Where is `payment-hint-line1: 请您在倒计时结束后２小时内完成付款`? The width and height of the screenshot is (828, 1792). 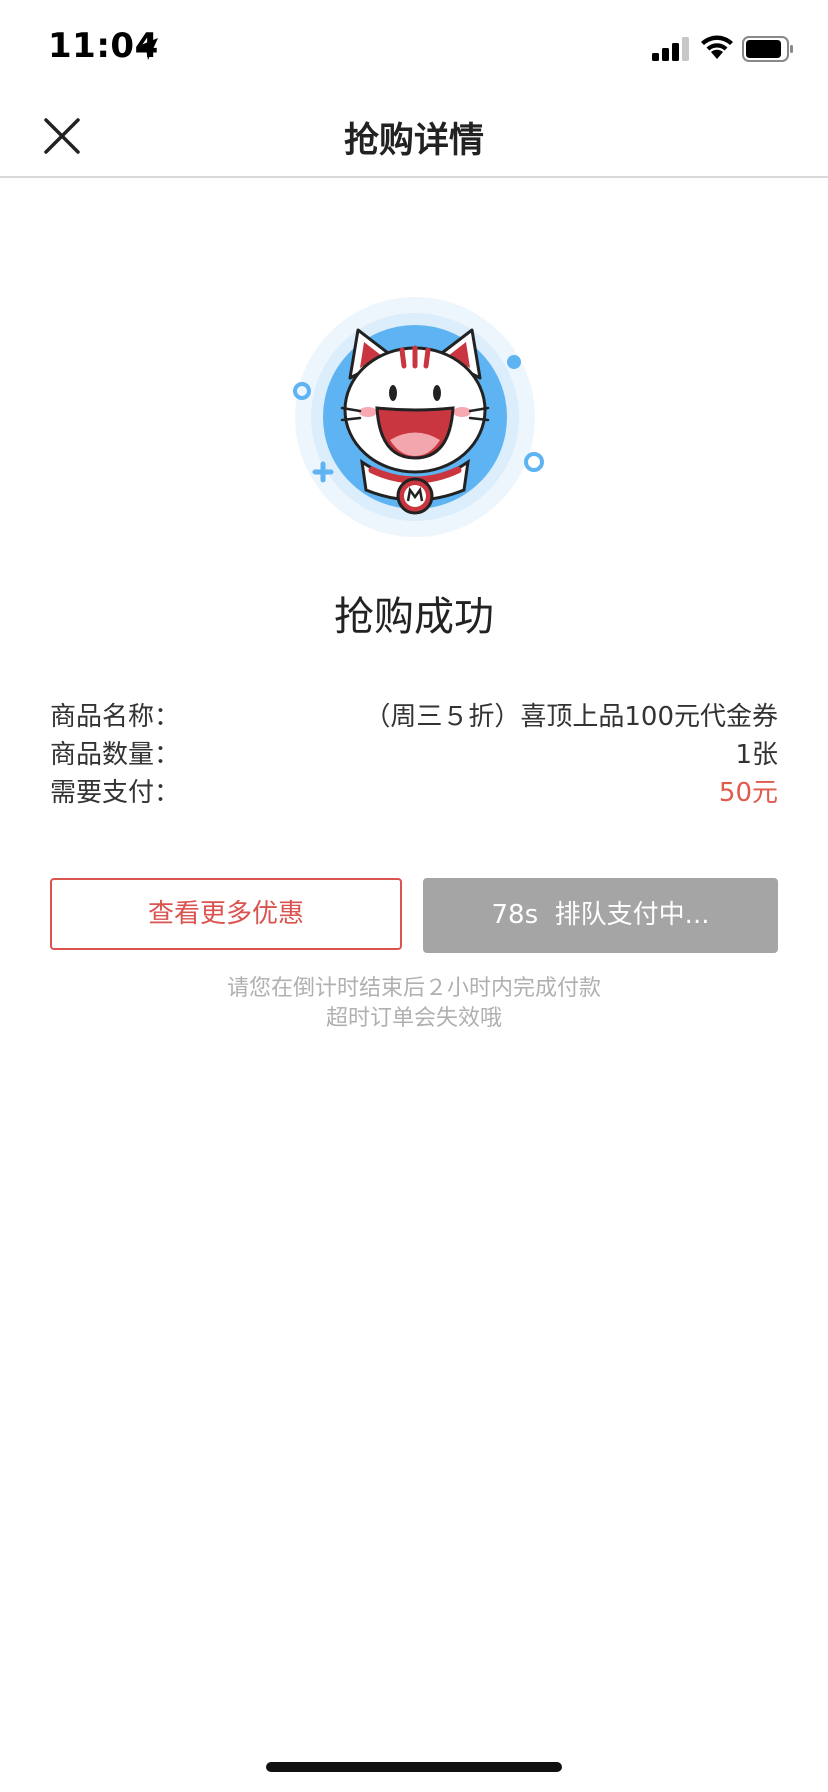
payment-hint-line1: 请您在倒计时结束后２小时内完成付款 is located at coordinates (413, 988).